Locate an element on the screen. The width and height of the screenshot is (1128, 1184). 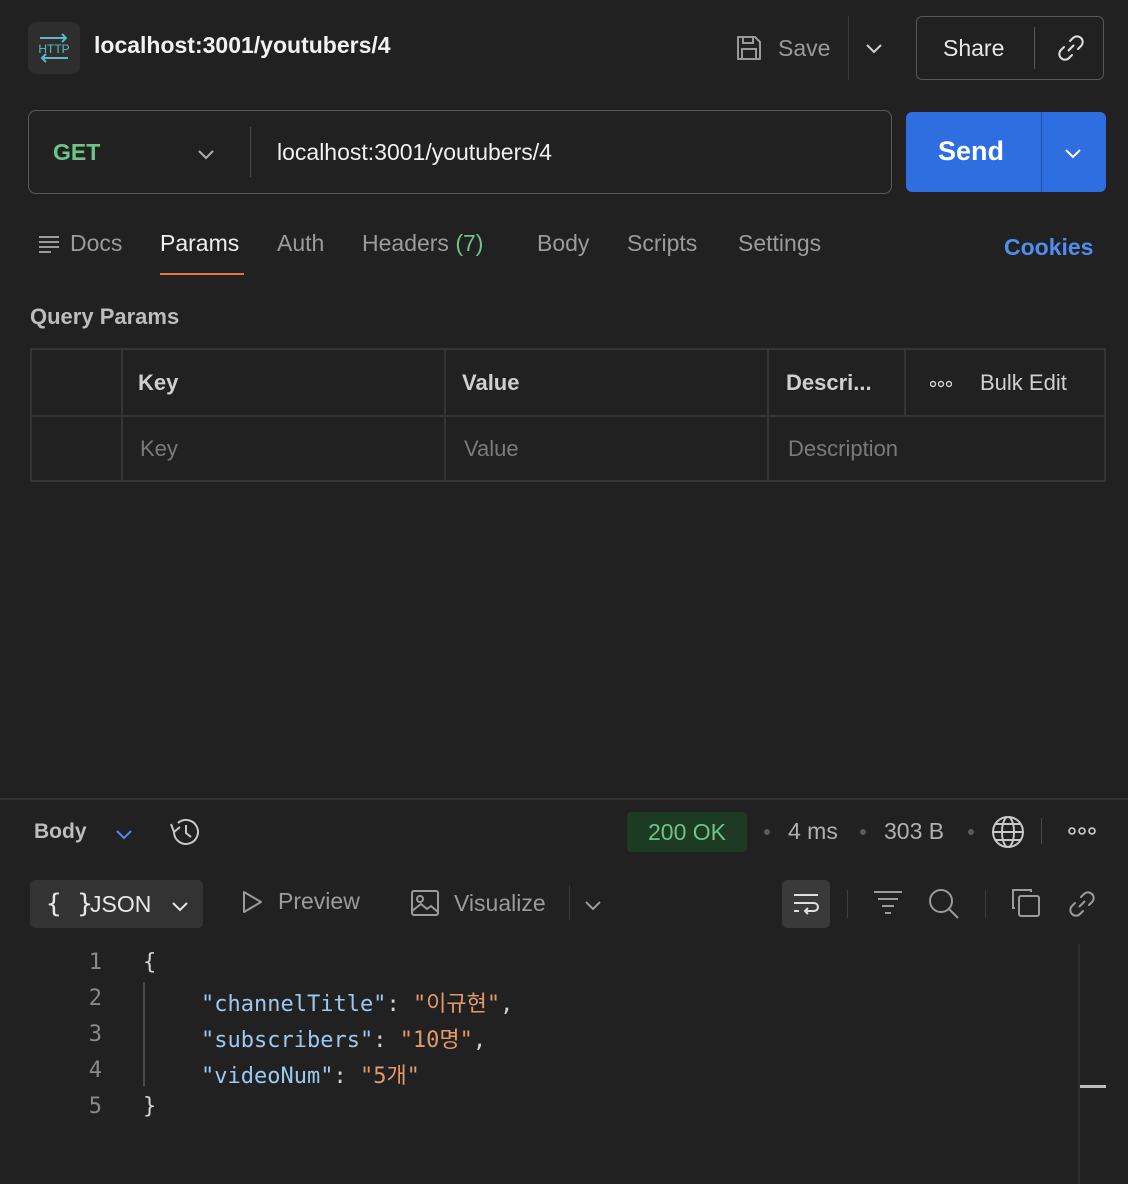
visualize-button: Visualize is located at coordinates (478, 903).